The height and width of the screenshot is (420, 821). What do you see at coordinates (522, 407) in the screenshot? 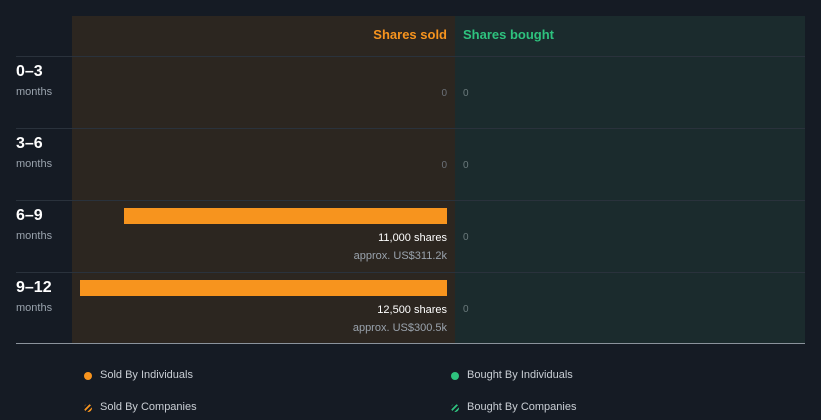
I see `legend-label: Bought By Companies` at bounding box center [522, 407].